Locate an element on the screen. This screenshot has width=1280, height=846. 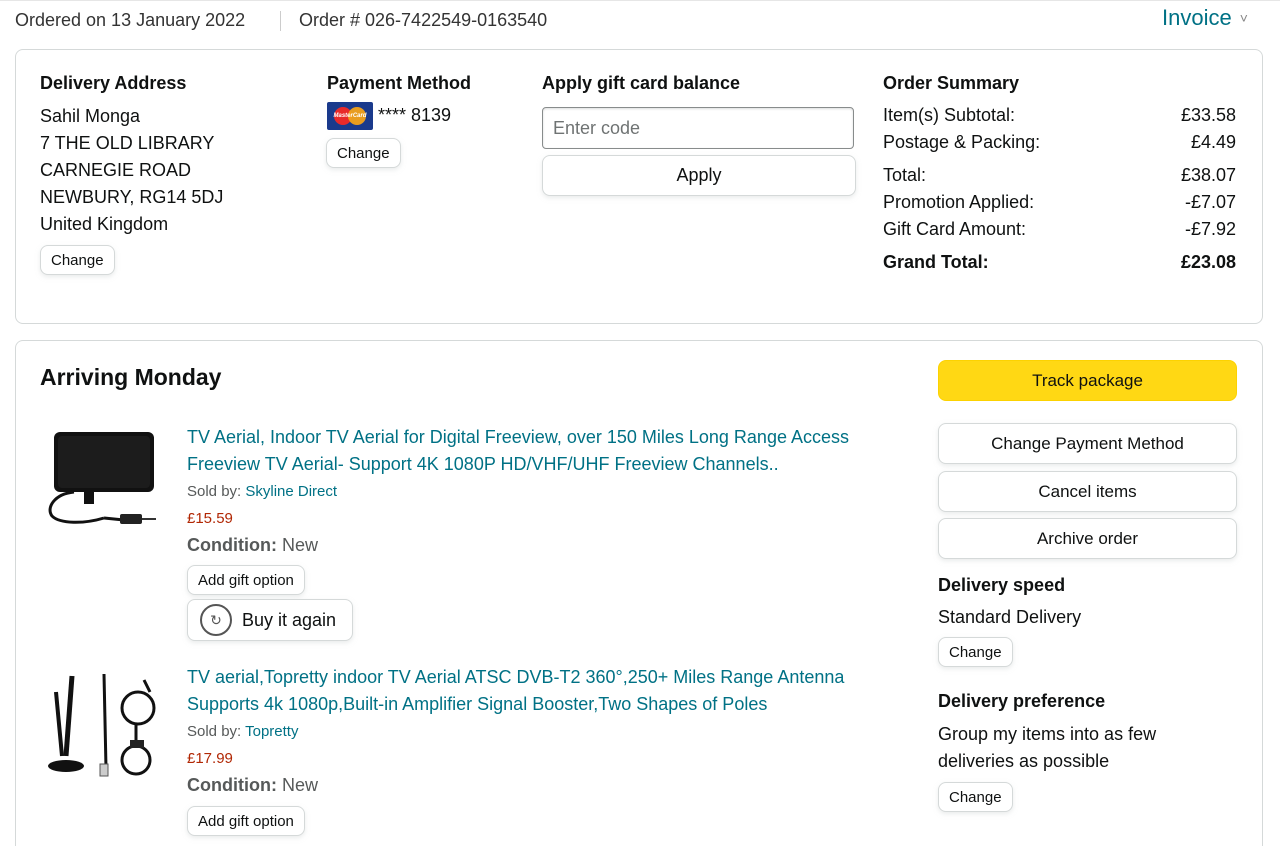
order-summary-heading: Order Summary is located at coordinates (951, 83).